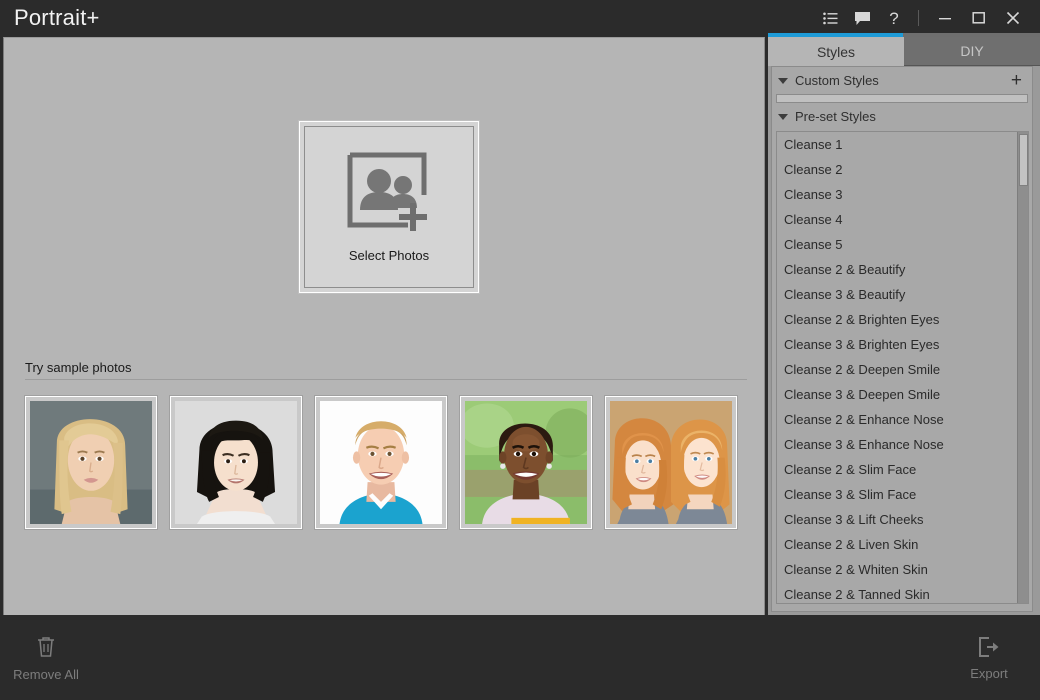 This screenshot has height=700, width=1040. I want to click on preset-style-label: Cleanse 2 & Slim Face, so click(850, 469).